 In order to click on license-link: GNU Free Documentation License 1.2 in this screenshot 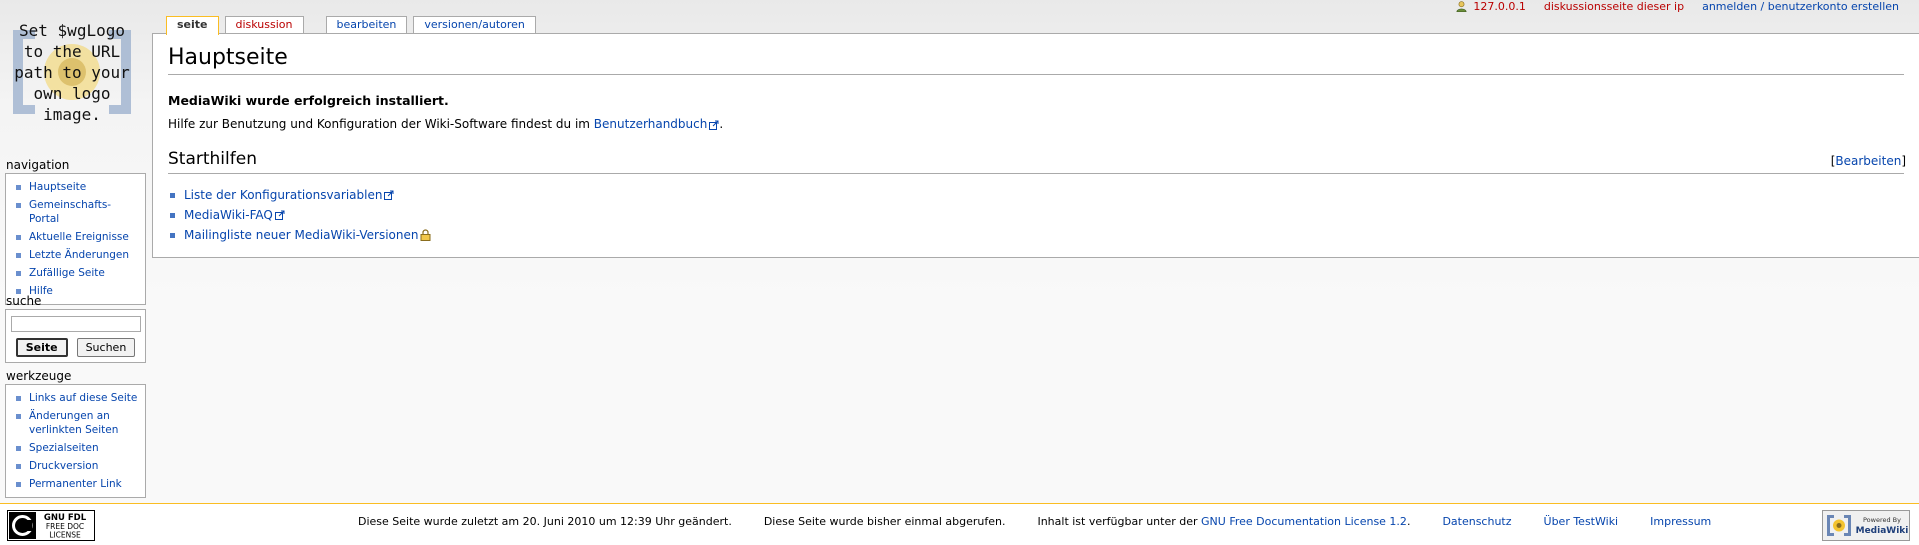, I will do `click(1304, 521)`.